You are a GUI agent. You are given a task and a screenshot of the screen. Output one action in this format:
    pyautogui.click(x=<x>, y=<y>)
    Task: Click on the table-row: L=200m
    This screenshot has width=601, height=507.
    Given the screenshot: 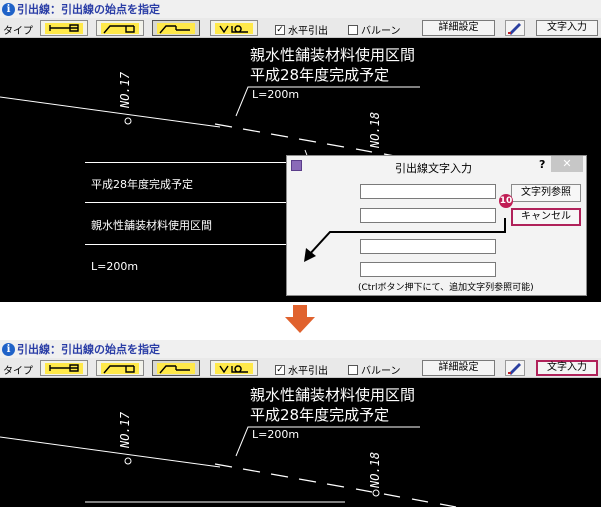 What is the action you would take?
    pyautogui.click(x=115, y=266)
    